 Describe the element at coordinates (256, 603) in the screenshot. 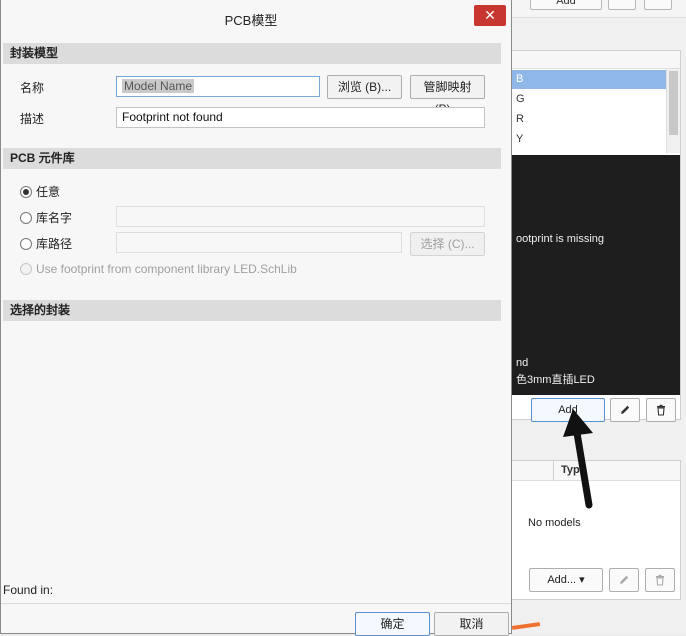

I see `footer-divider` at that location.